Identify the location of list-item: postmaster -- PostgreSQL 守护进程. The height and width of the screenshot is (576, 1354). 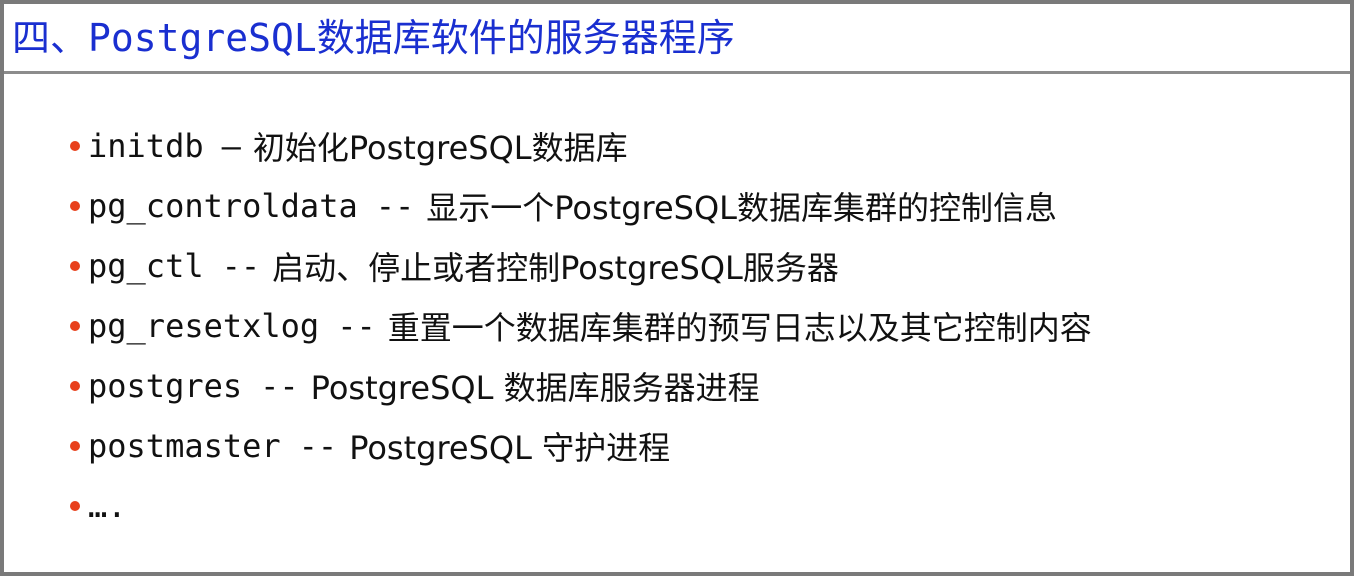
(581, 446).